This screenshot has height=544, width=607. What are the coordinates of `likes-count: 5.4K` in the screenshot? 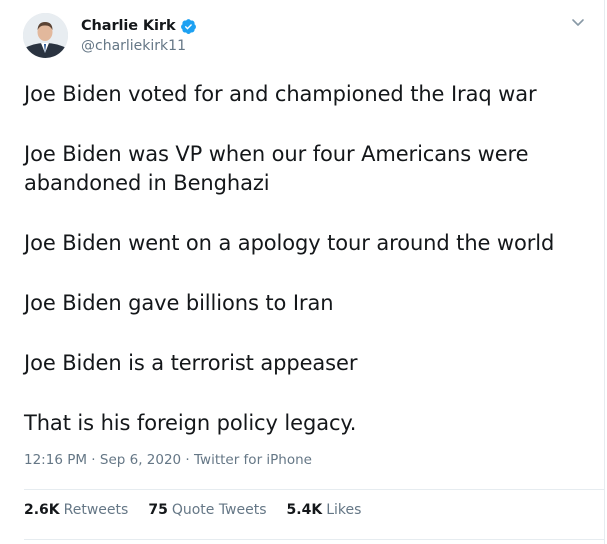 It's located at (304, 510).